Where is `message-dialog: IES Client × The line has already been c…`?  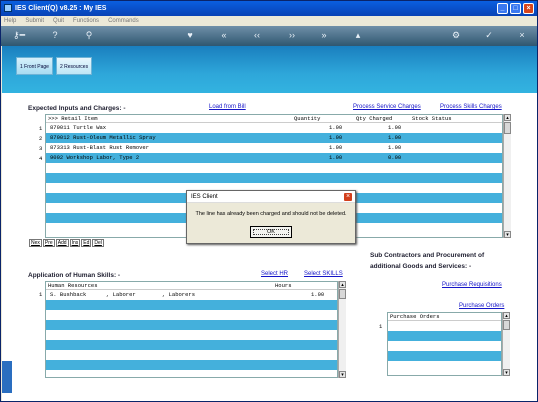 message-dialog: IES Client × The line has already been c… is located at coordinates (271, 217).